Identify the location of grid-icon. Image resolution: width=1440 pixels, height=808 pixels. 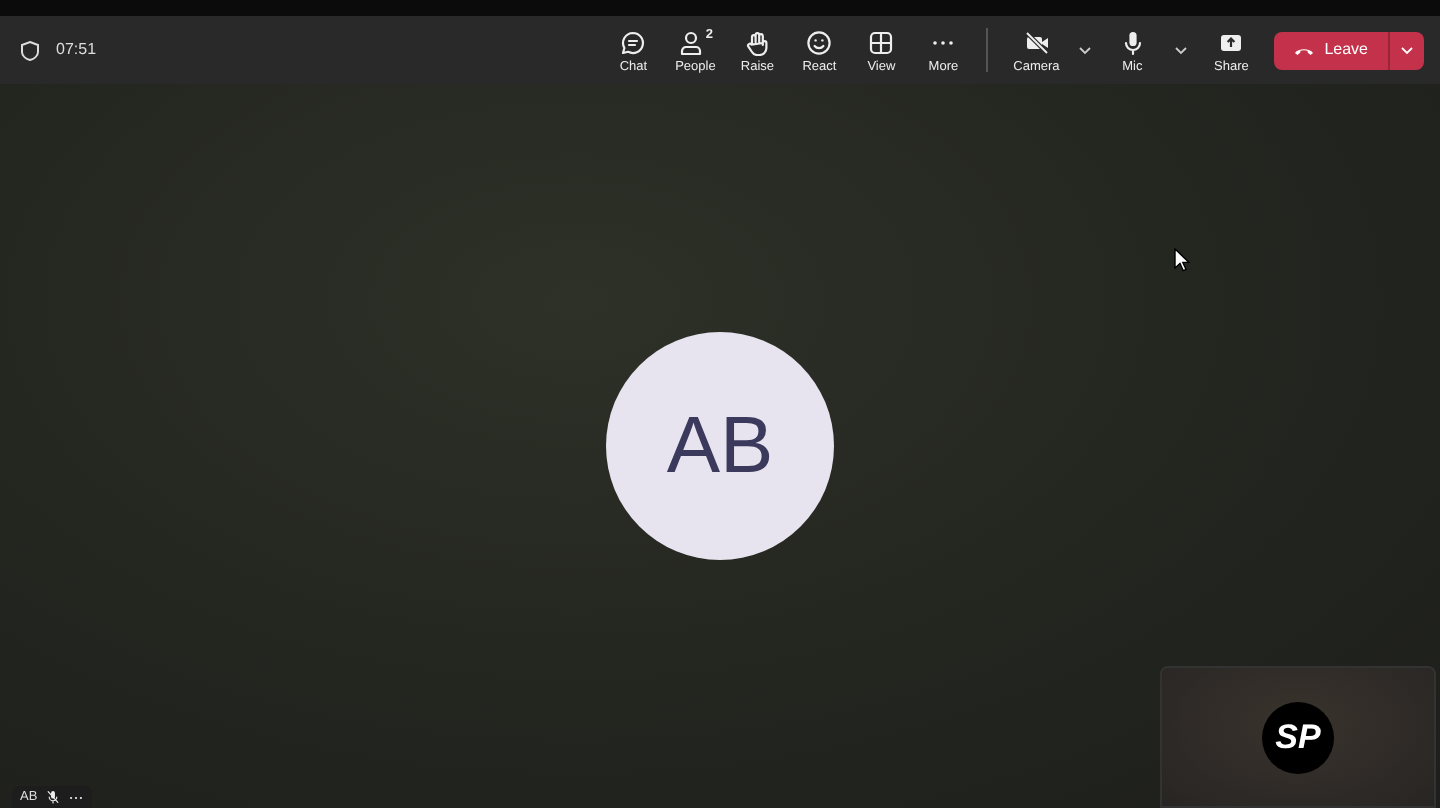
(881, 42).